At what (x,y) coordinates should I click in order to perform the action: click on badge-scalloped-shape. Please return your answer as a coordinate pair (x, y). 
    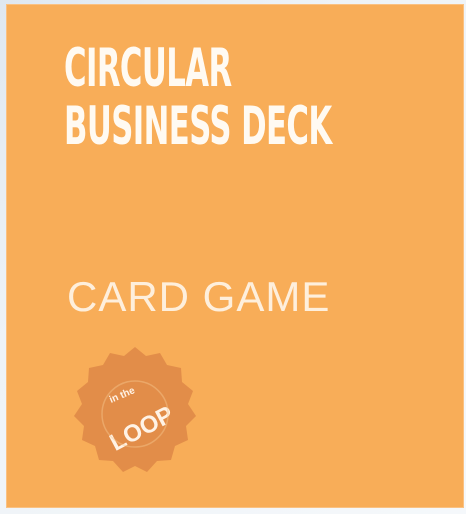
    Looking at the image, I should click on (135, 409).